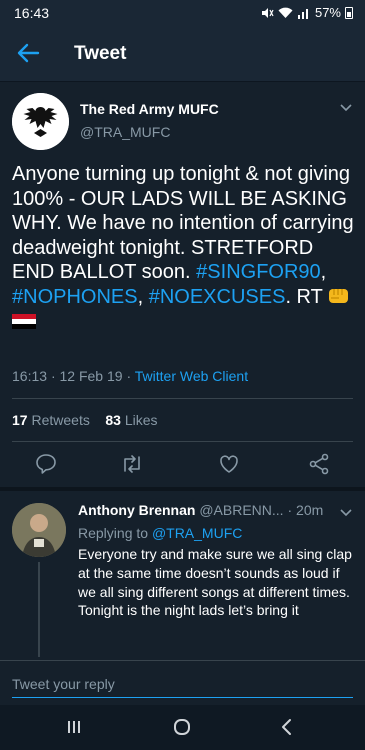  I want to click on battery-icon, so click(349, 12).